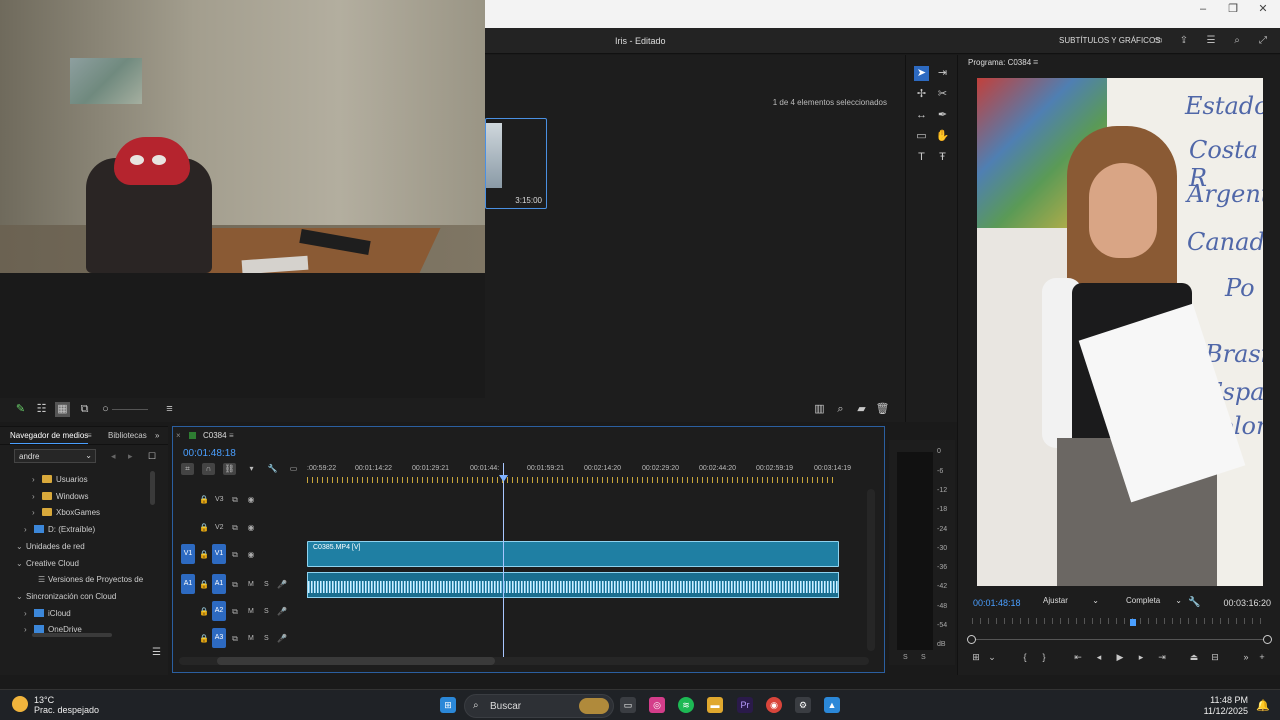 Image resolution: width=1280 pixels, height=720 pixels. I want to click on list-icon: ☰, so click(156, 652).